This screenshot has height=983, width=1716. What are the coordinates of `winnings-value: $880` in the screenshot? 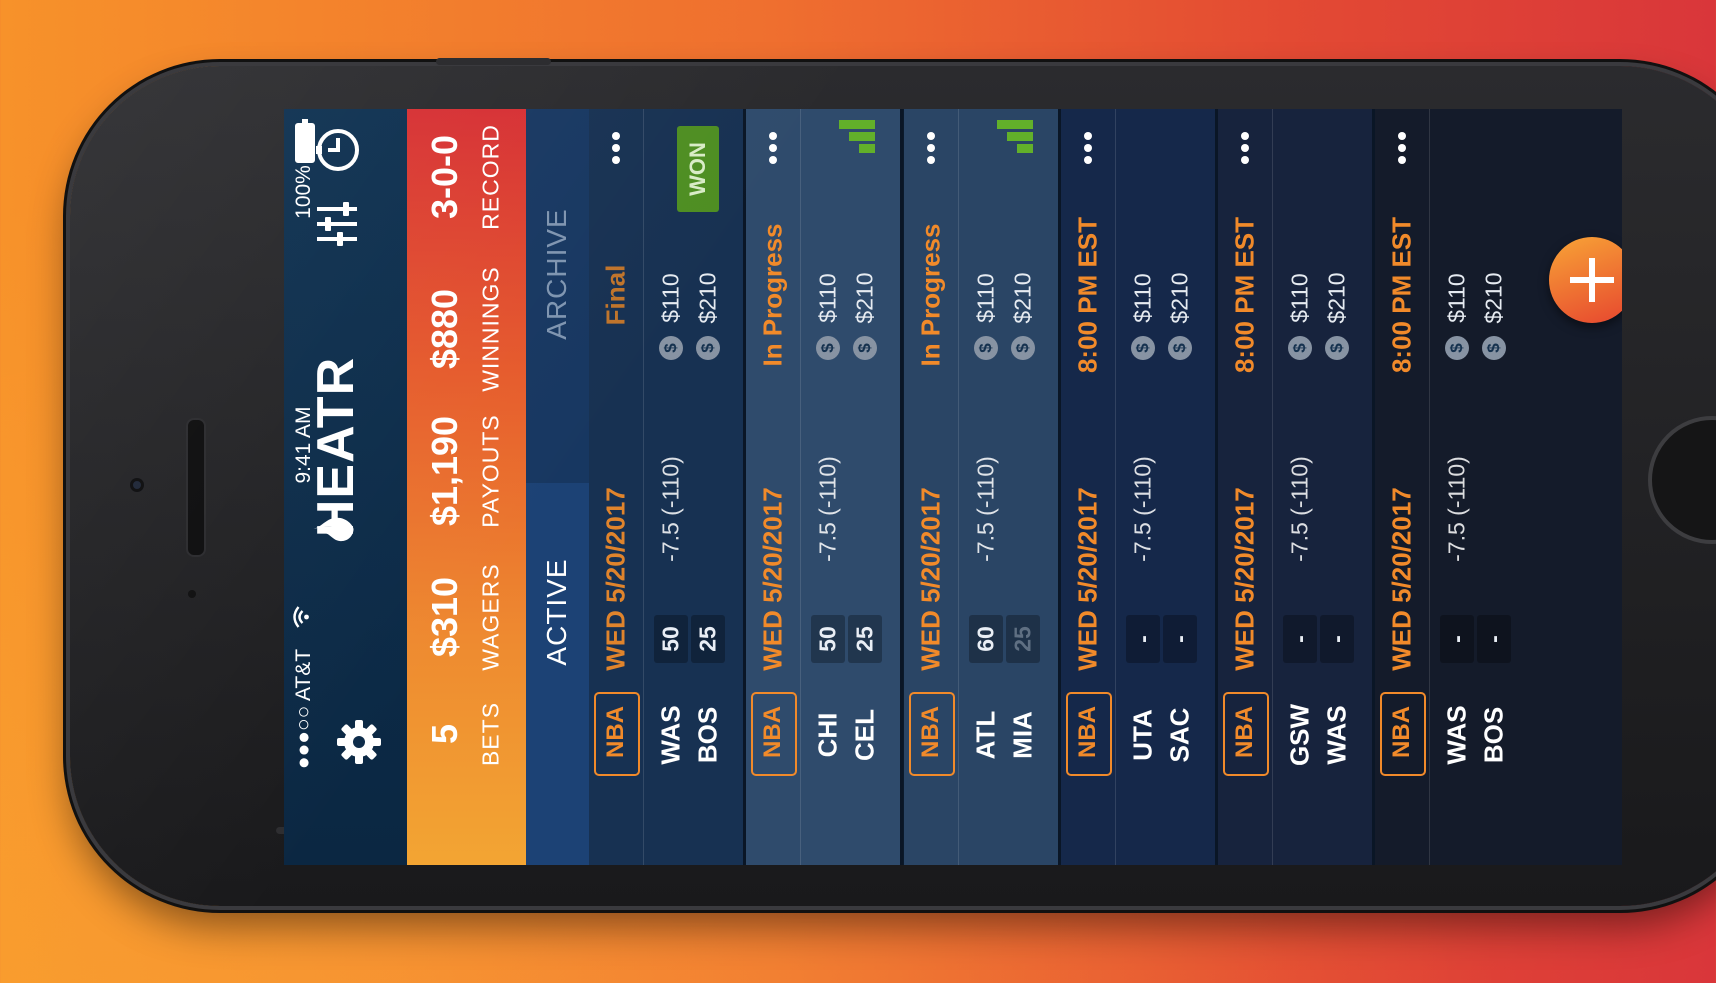 It's located at (444, 329).